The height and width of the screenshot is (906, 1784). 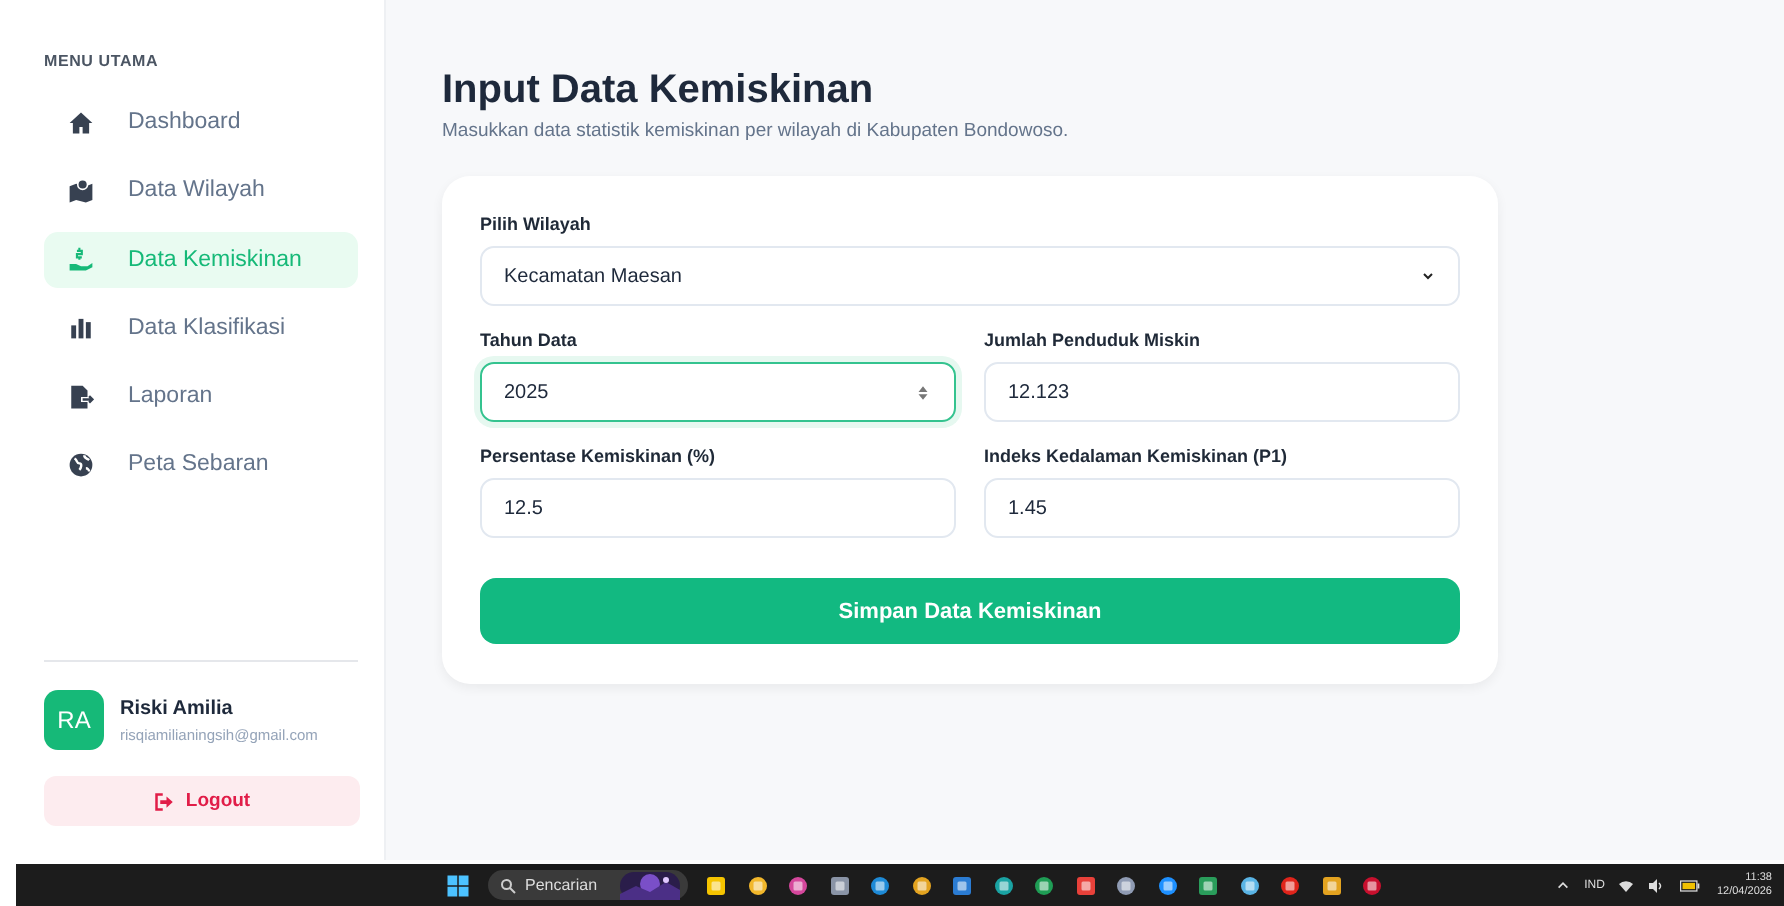 I want to click on avatar: RA, so click(x=74, y=720).